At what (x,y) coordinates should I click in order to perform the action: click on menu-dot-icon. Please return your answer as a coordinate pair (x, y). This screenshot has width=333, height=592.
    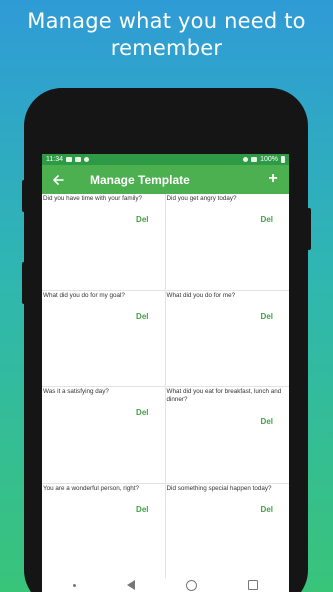
    Looking at the image, I should click on (75, 585).